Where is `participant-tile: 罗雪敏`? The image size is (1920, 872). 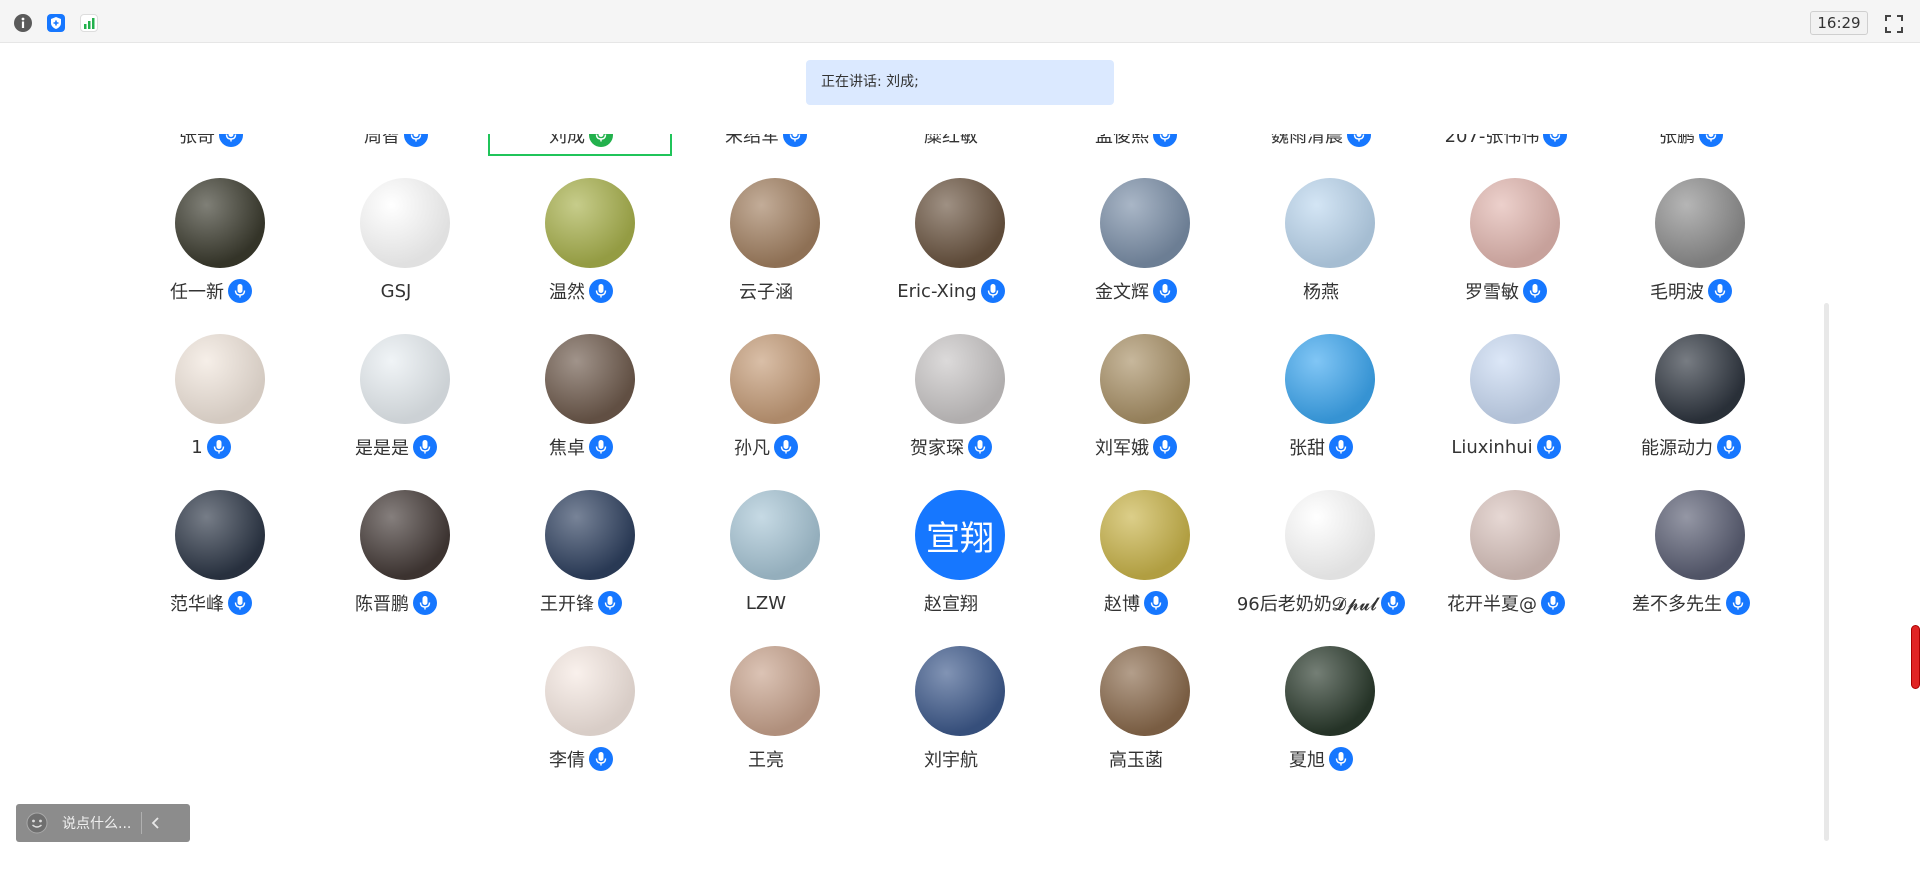
participant-tile: 罗雪敏 is located at coordinates (1506, 256).